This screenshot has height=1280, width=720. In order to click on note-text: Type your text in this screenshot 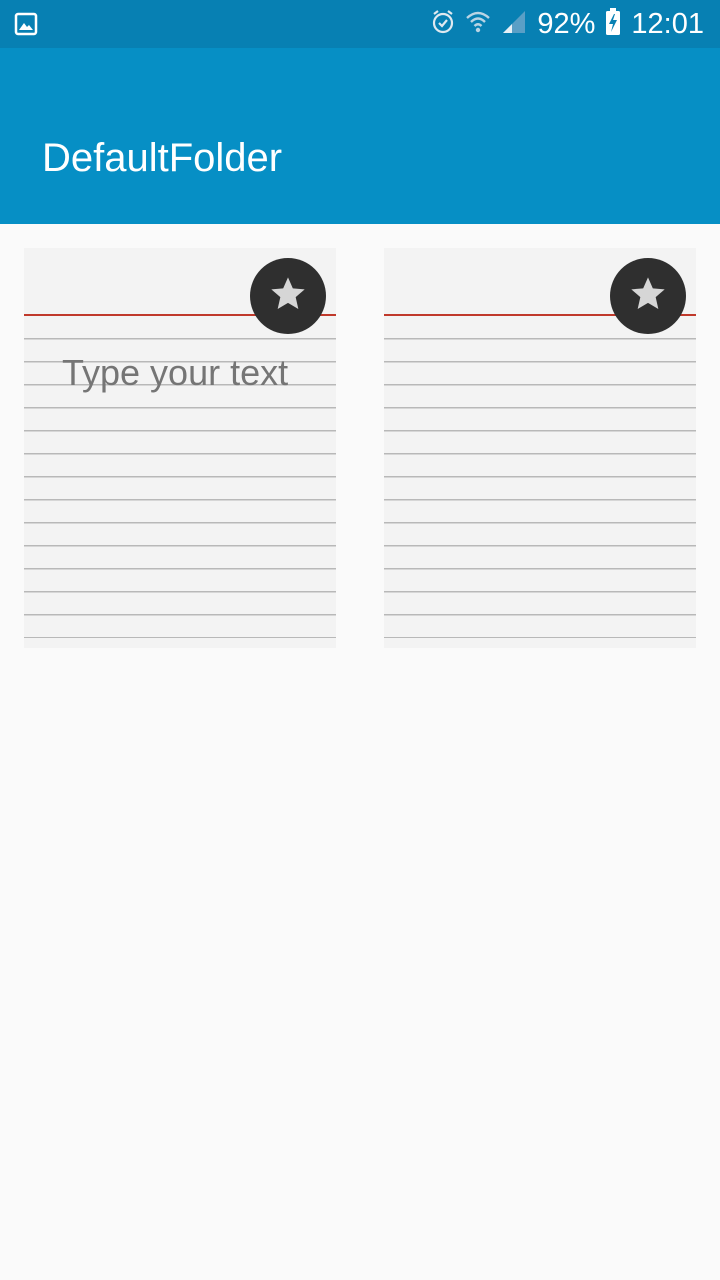, I will do `click(175, 372)`.